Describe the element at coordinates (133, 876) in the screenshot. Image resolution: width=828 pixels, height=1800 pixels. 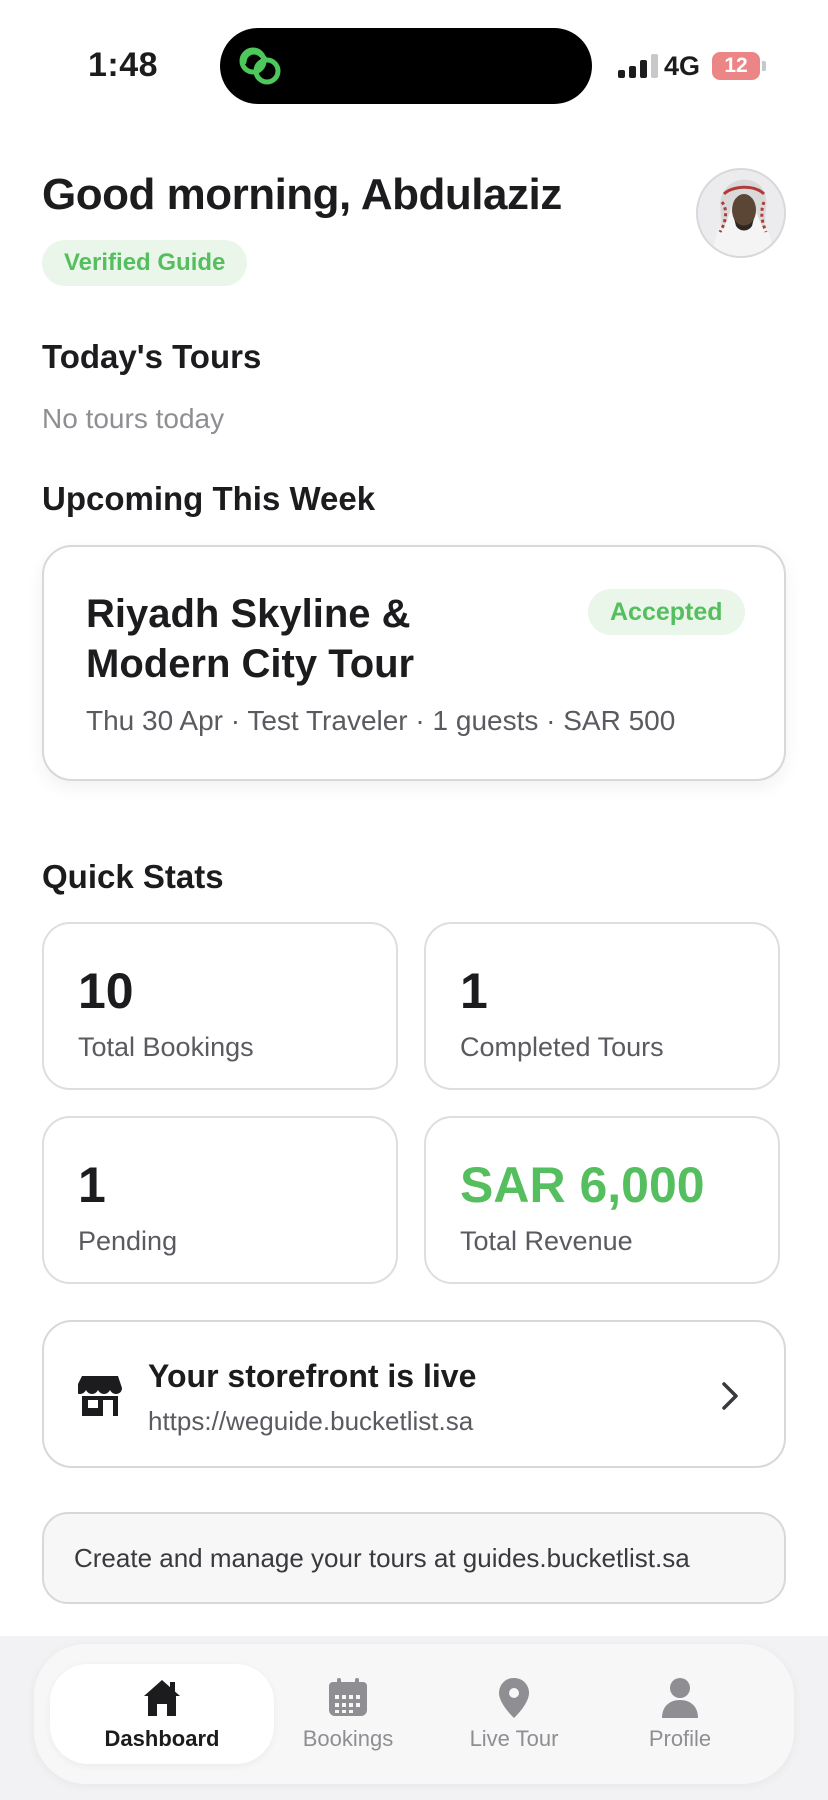
I see `quick-stats-title: Quick Stats` at that location.